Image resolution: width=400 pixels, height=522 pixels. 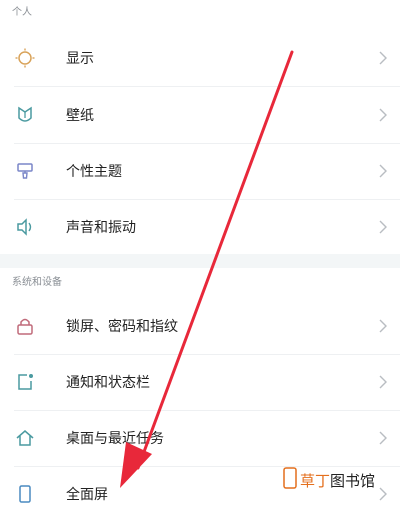 What do you see at coordinates (80, 59) in the screenshot?
I see `settings-item-label: 显示` at bounding box center [80, 59].